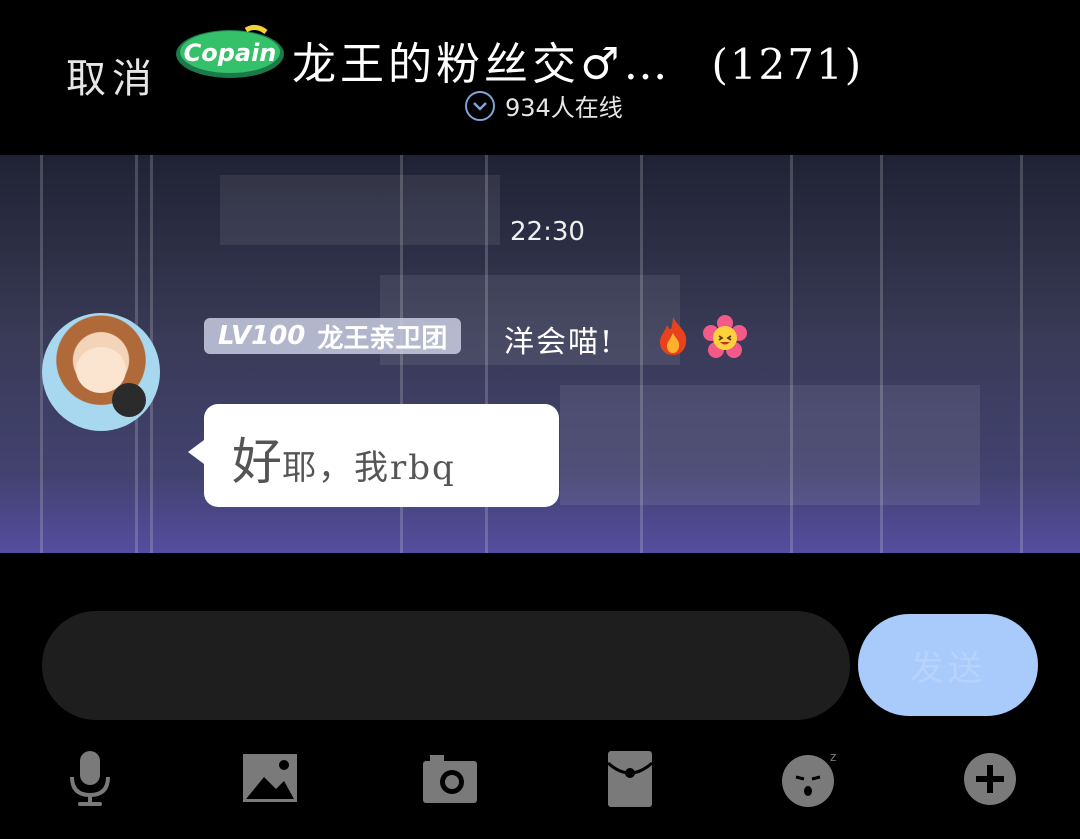  I want to click on chevron-down-icon, so click(480, 105).